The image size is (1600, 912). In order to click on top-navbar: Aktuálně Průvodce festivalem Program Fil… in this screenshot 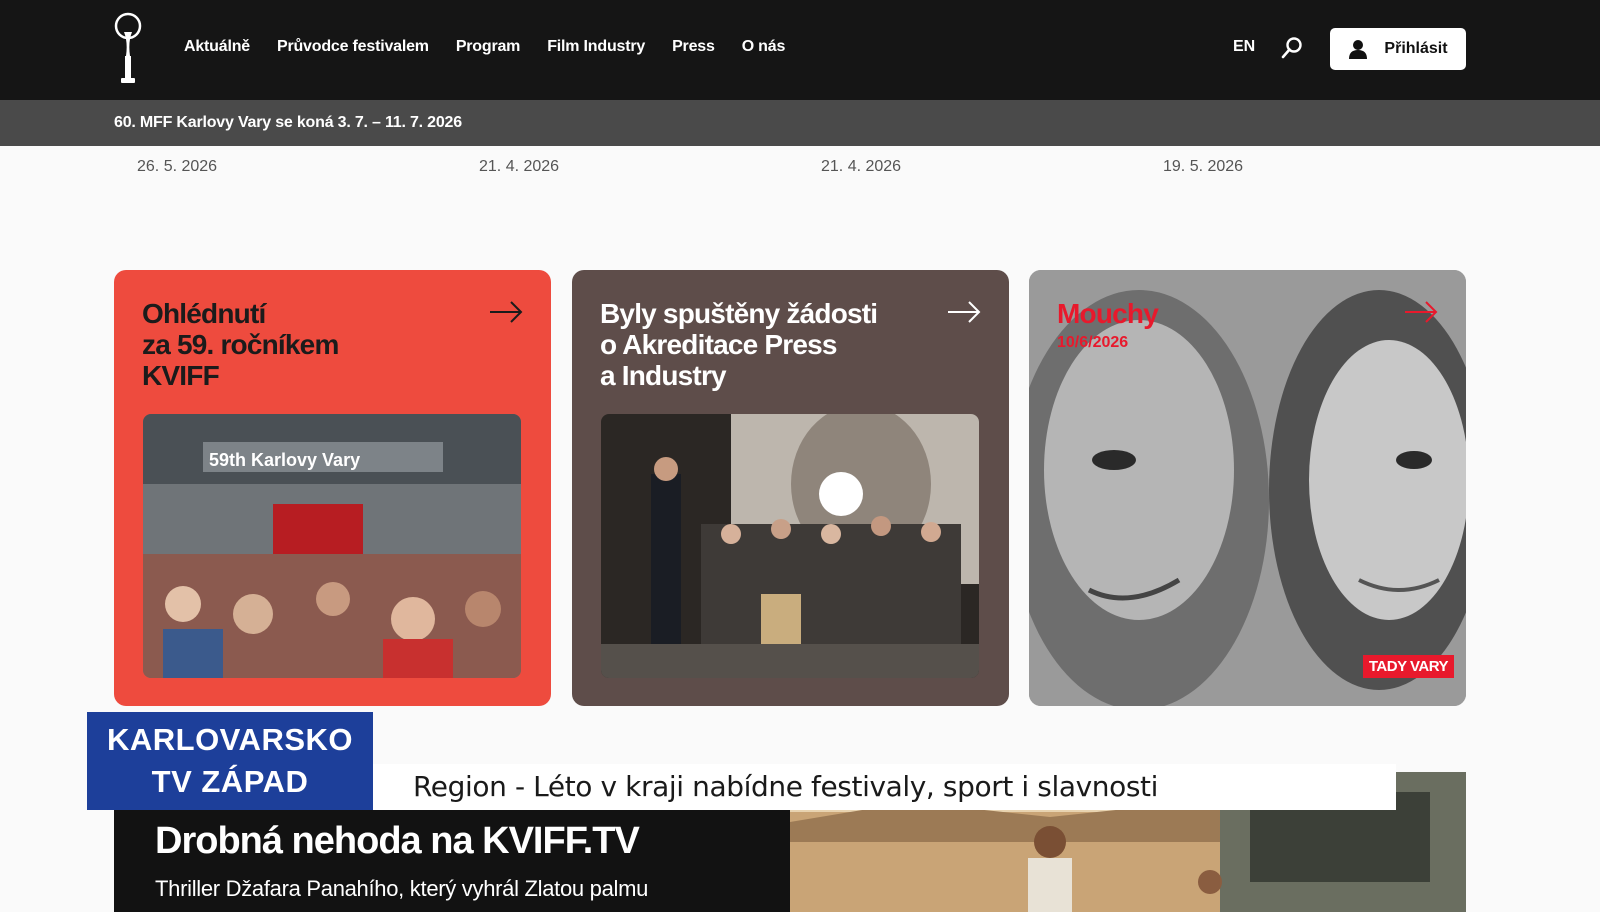, I will do `click(800, 50)`.